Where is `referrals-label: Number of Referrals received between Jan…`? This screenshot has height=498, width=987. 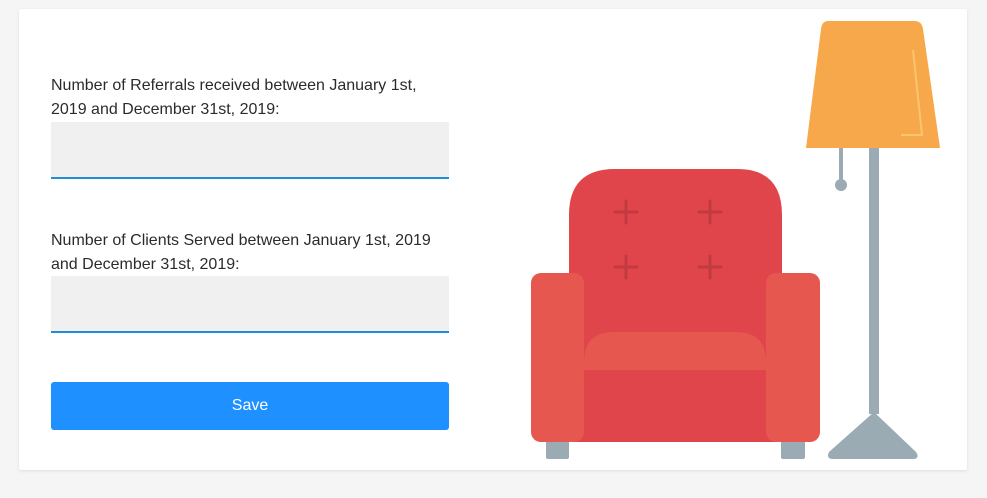
referrals-label: Number of Referrals received between Jan… is located at coordinates (234, 97).